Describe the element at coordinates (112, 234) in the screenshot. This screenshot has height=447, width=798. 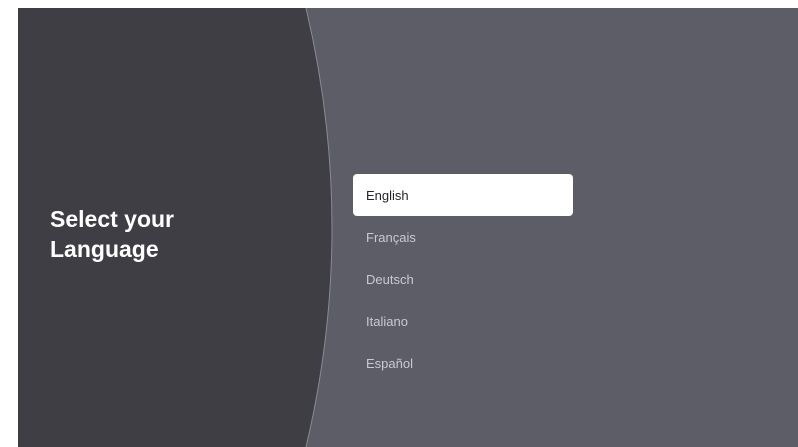
I see `page-title: Select your Language` at that location.